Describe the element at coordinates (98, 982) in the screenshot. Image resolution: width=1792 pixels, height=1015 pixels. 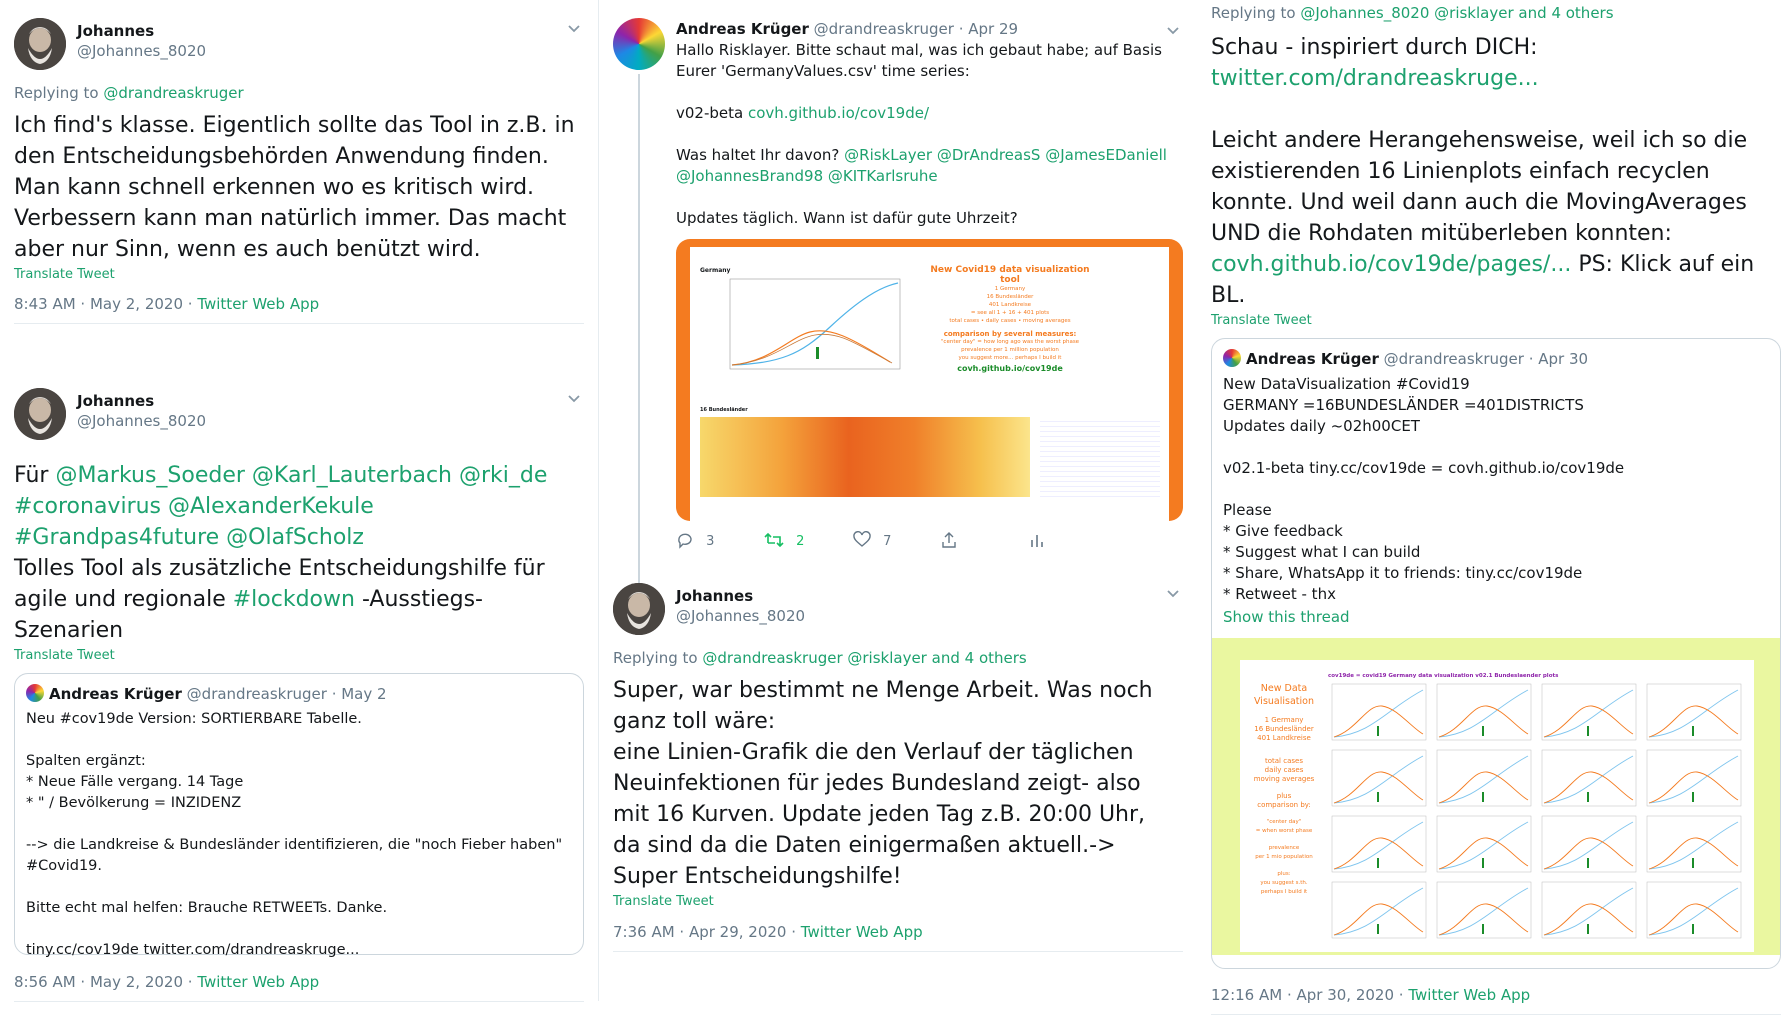
I see `tweet-time: 8:56 AM · May 2, 2020` at that location.